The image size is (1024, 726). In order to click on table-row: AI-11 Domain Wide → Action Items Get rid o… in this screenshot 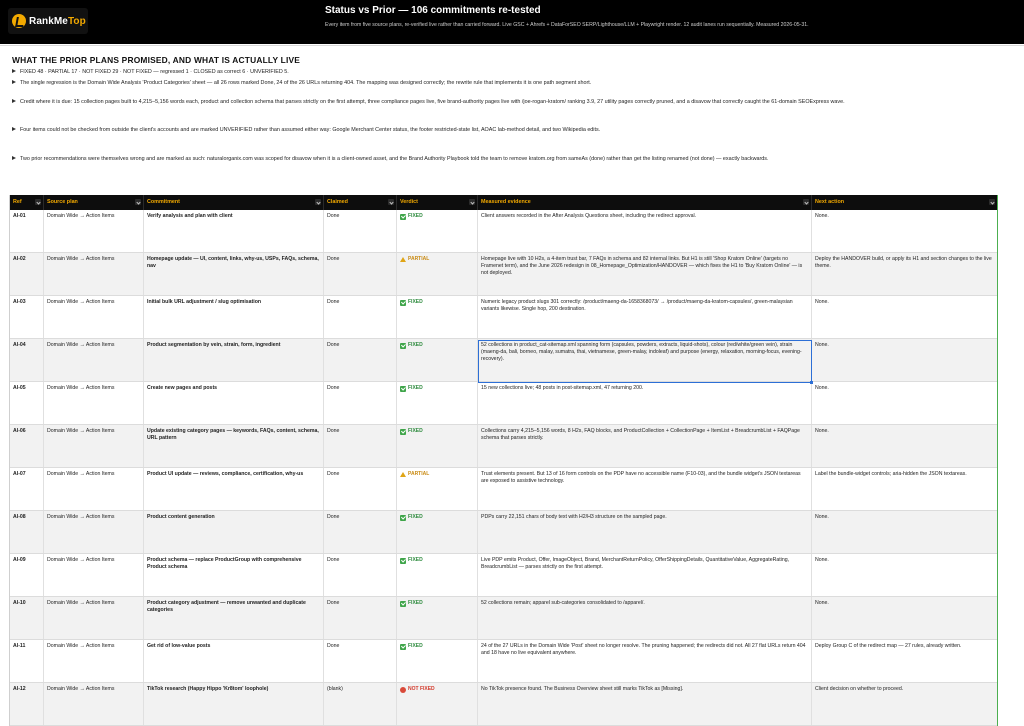, I will do `click(503, 661)`.